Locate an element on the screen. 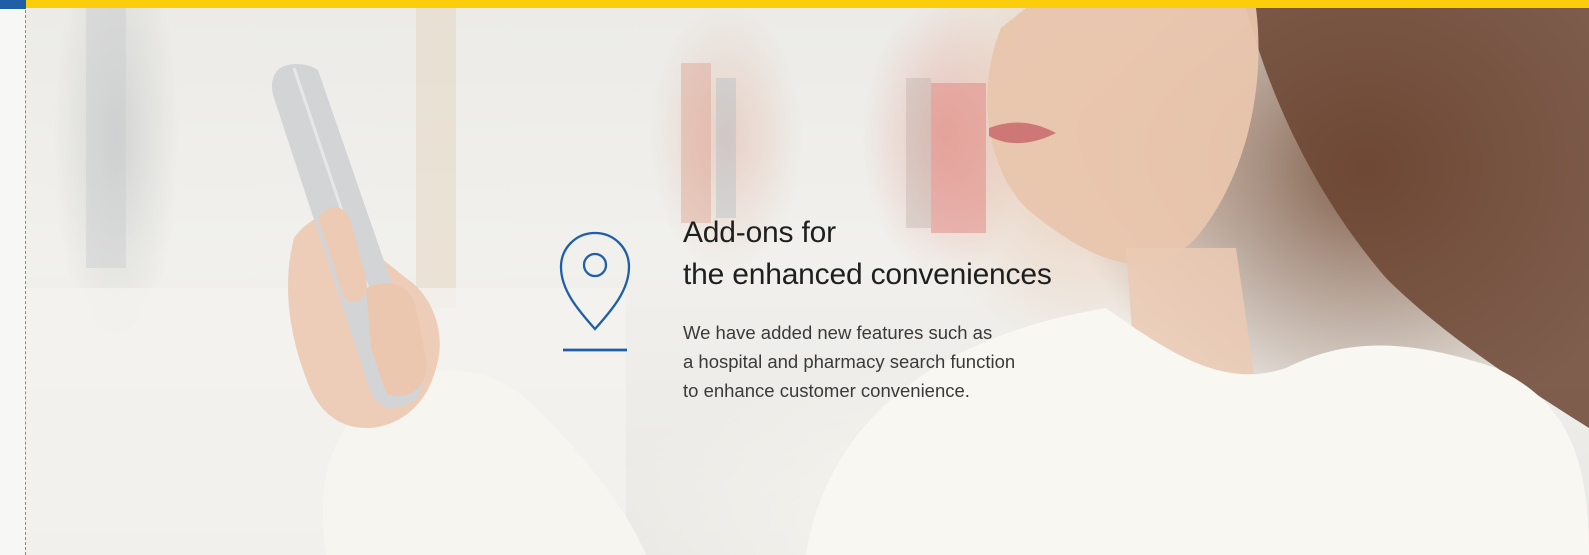 This screenshot has height=555, width=1589. left-rail is located at coordinates (13, 277).